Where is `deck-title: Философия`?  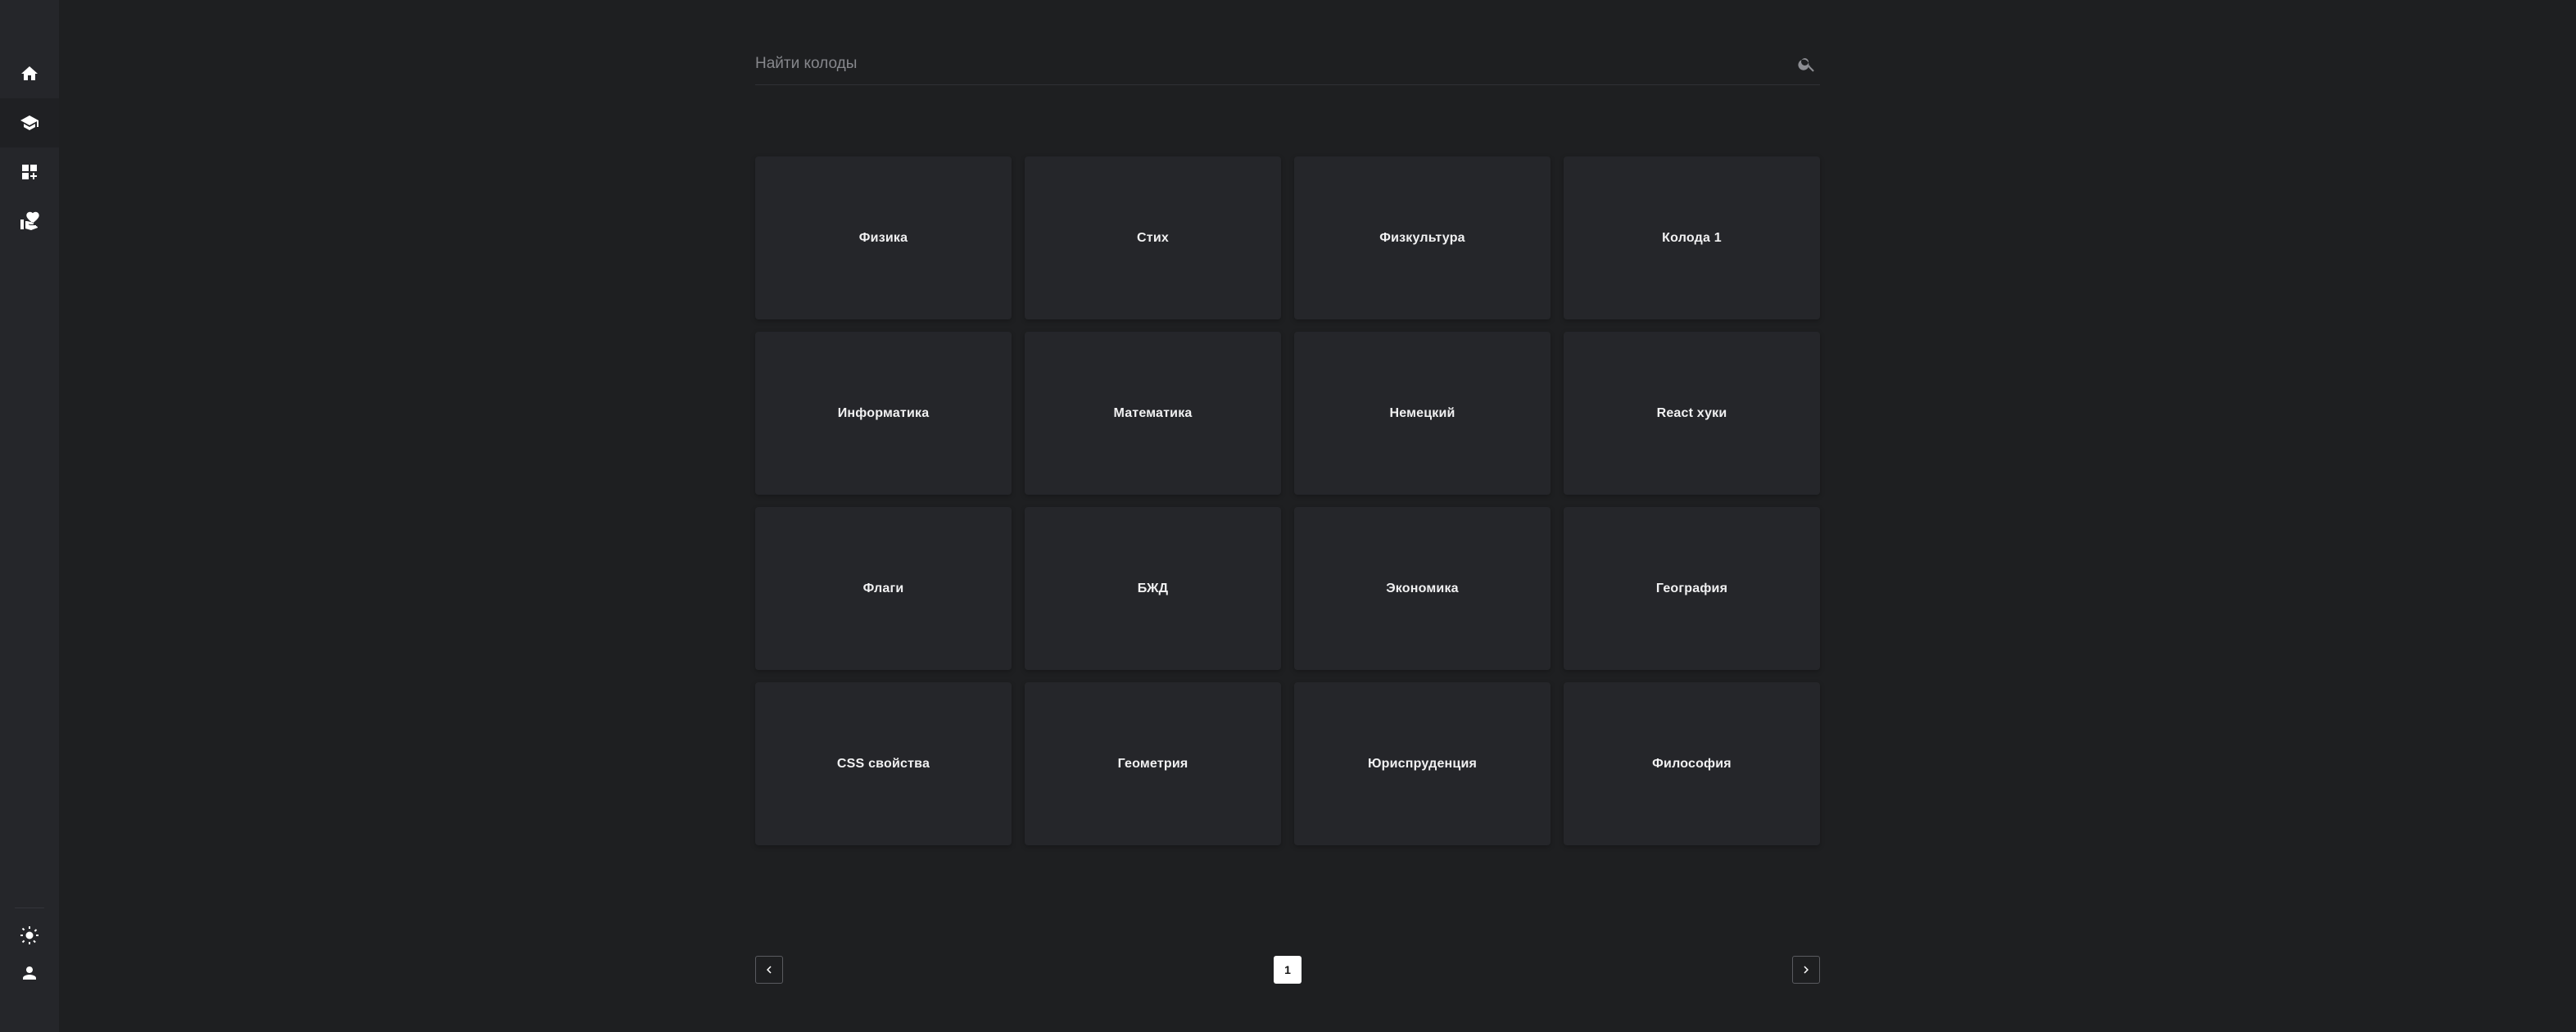
deck-title: Философия is located at coordinates (1692, 763).